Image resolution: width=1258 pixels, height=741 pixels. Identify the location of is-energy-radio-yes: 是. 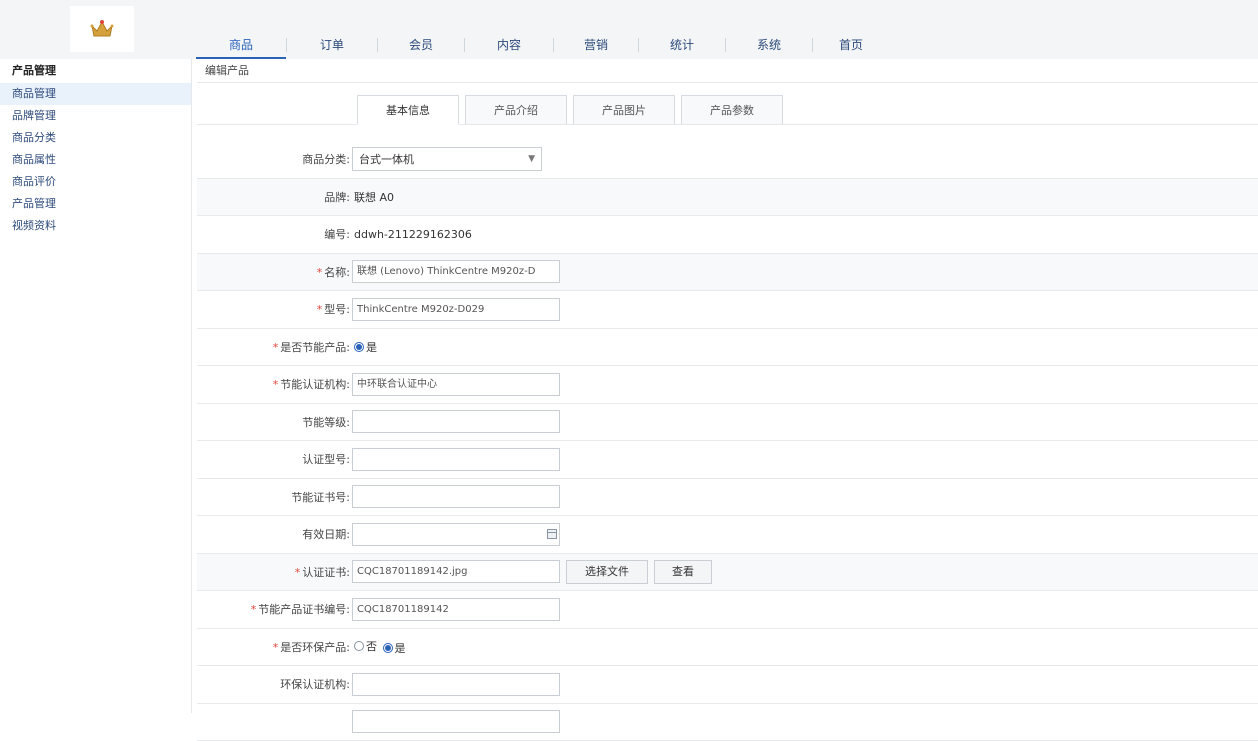
(365, 347).